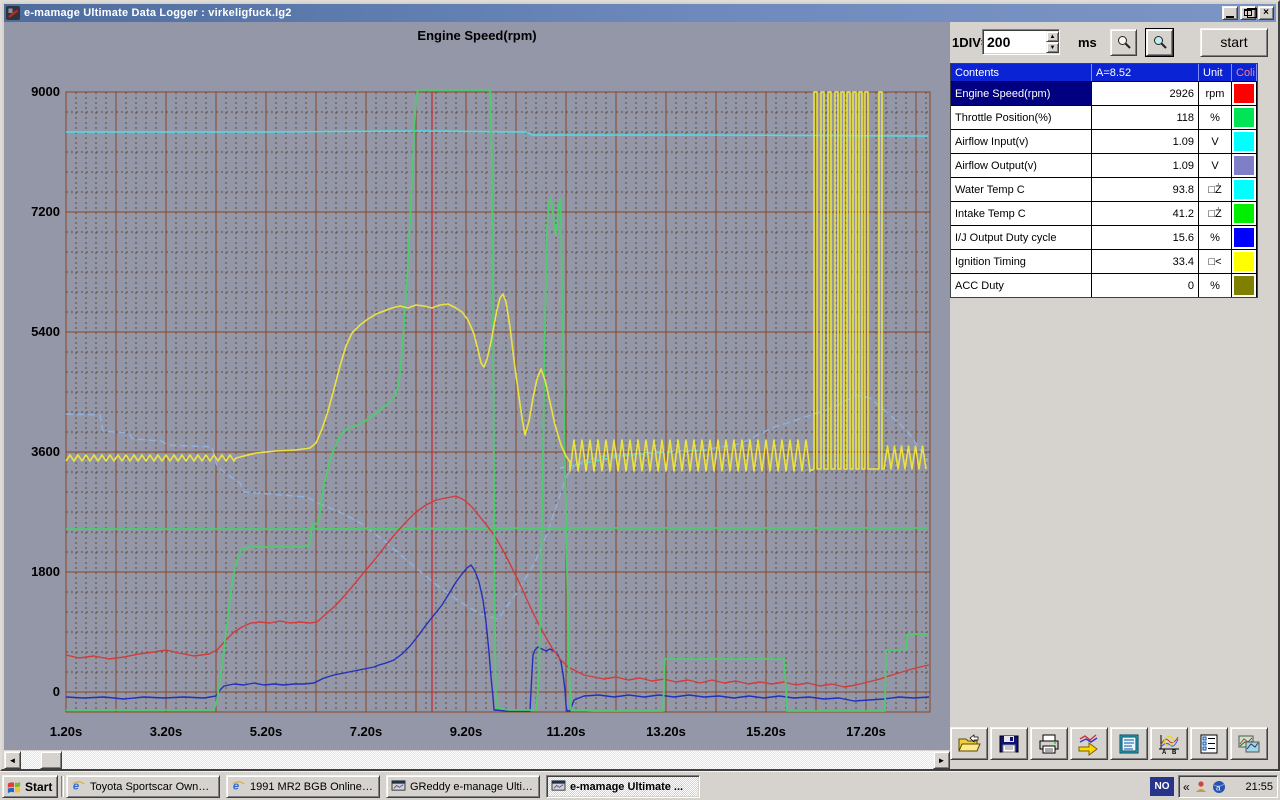 The height and width of the screenshot is (800, 1280). I want to click on ie-icon: e, so click(238, 786).